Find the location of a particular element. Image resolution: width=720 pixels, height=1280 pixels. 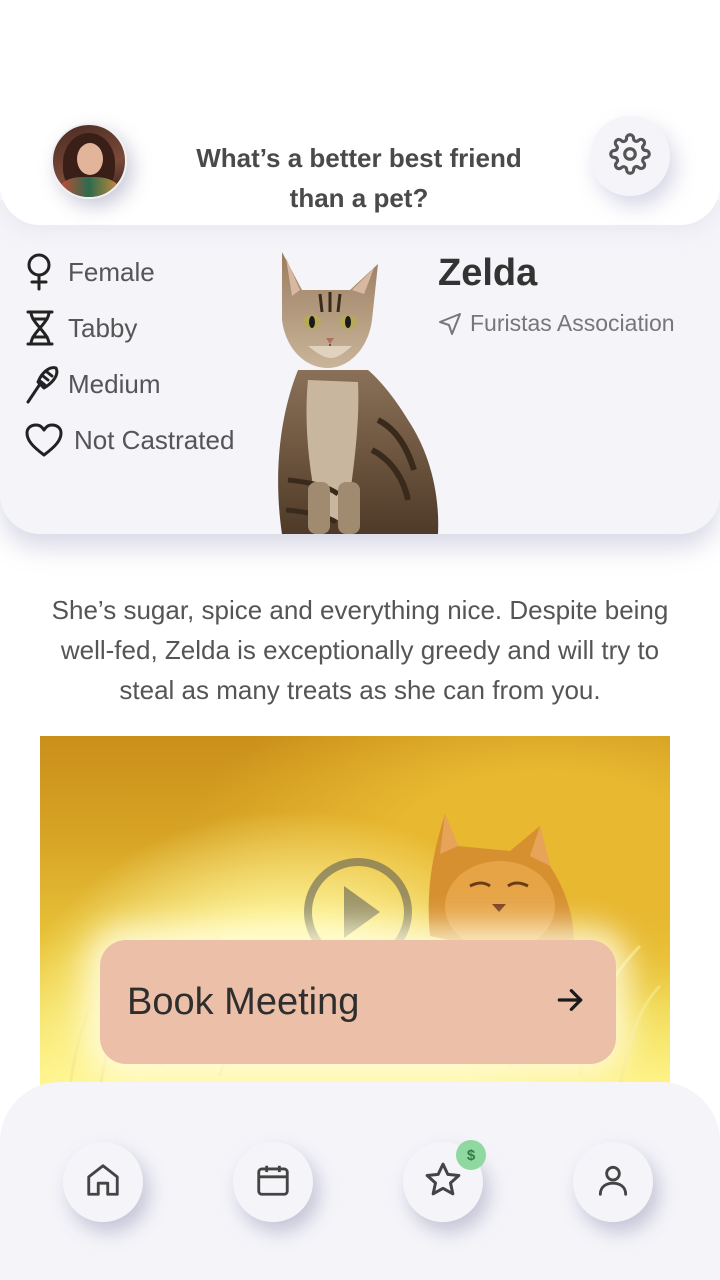

trait-label: Female is located at coordinates (111, 271).